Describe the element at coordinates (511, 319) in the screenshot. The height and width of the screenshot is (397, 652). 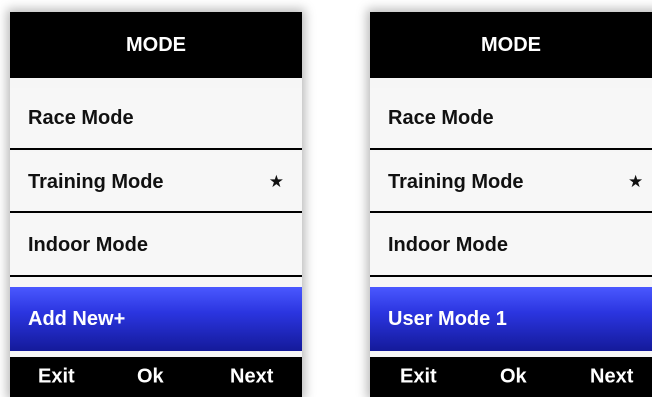
I see `menu-item-user-mode-1-selected: User Mode 1` at that location.